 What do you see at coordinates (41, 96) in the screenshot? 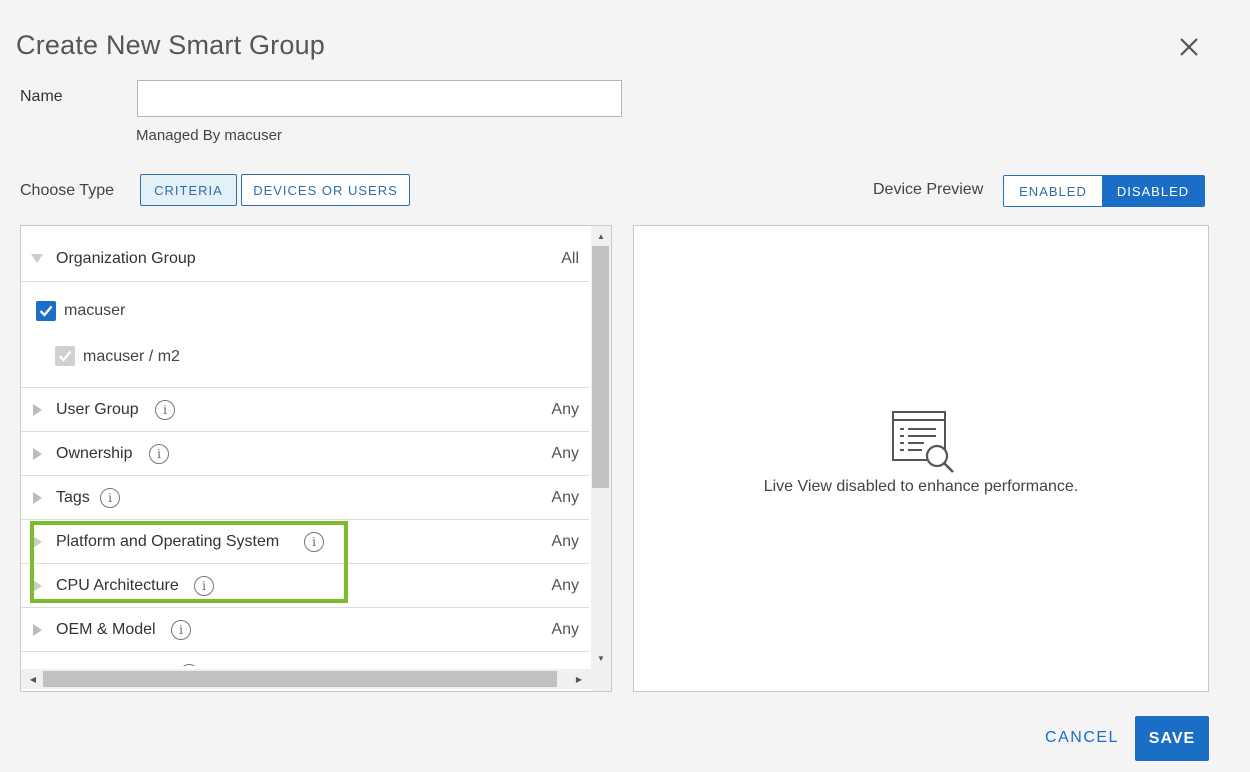
I see `name-label: Name` at bounding box center [41, 96].